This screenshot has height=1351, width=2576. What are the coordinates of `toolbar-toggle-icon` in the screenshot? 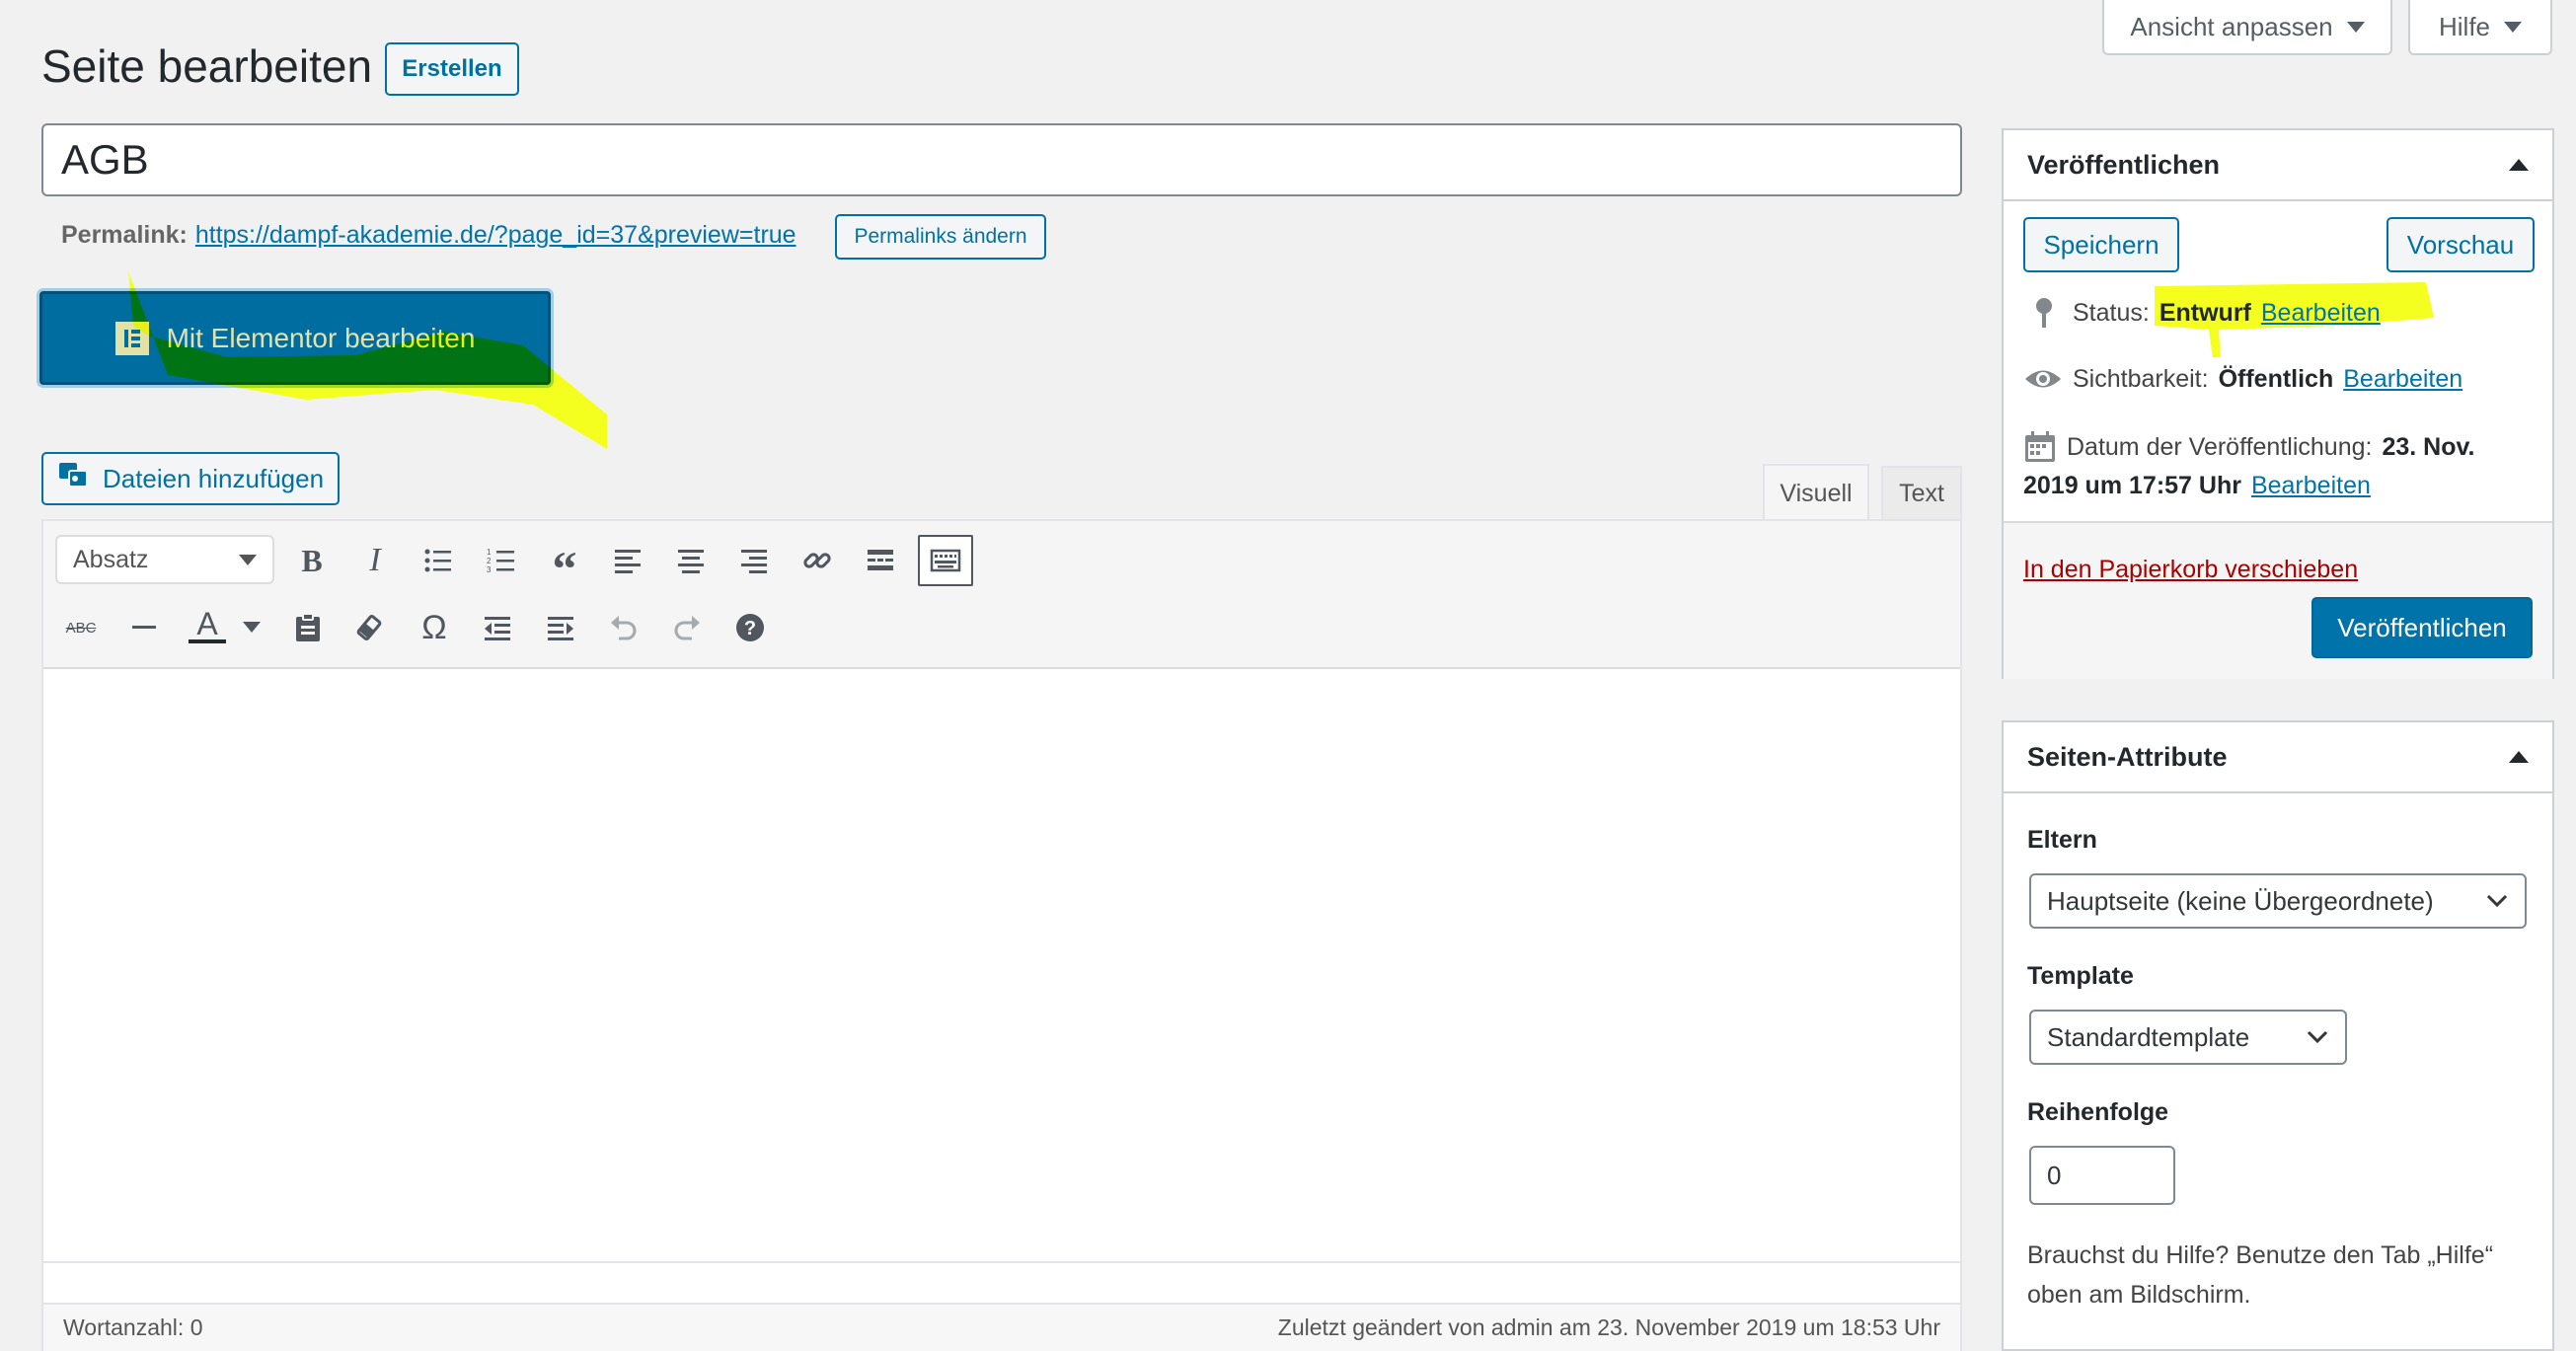 It's located at (945, 560).